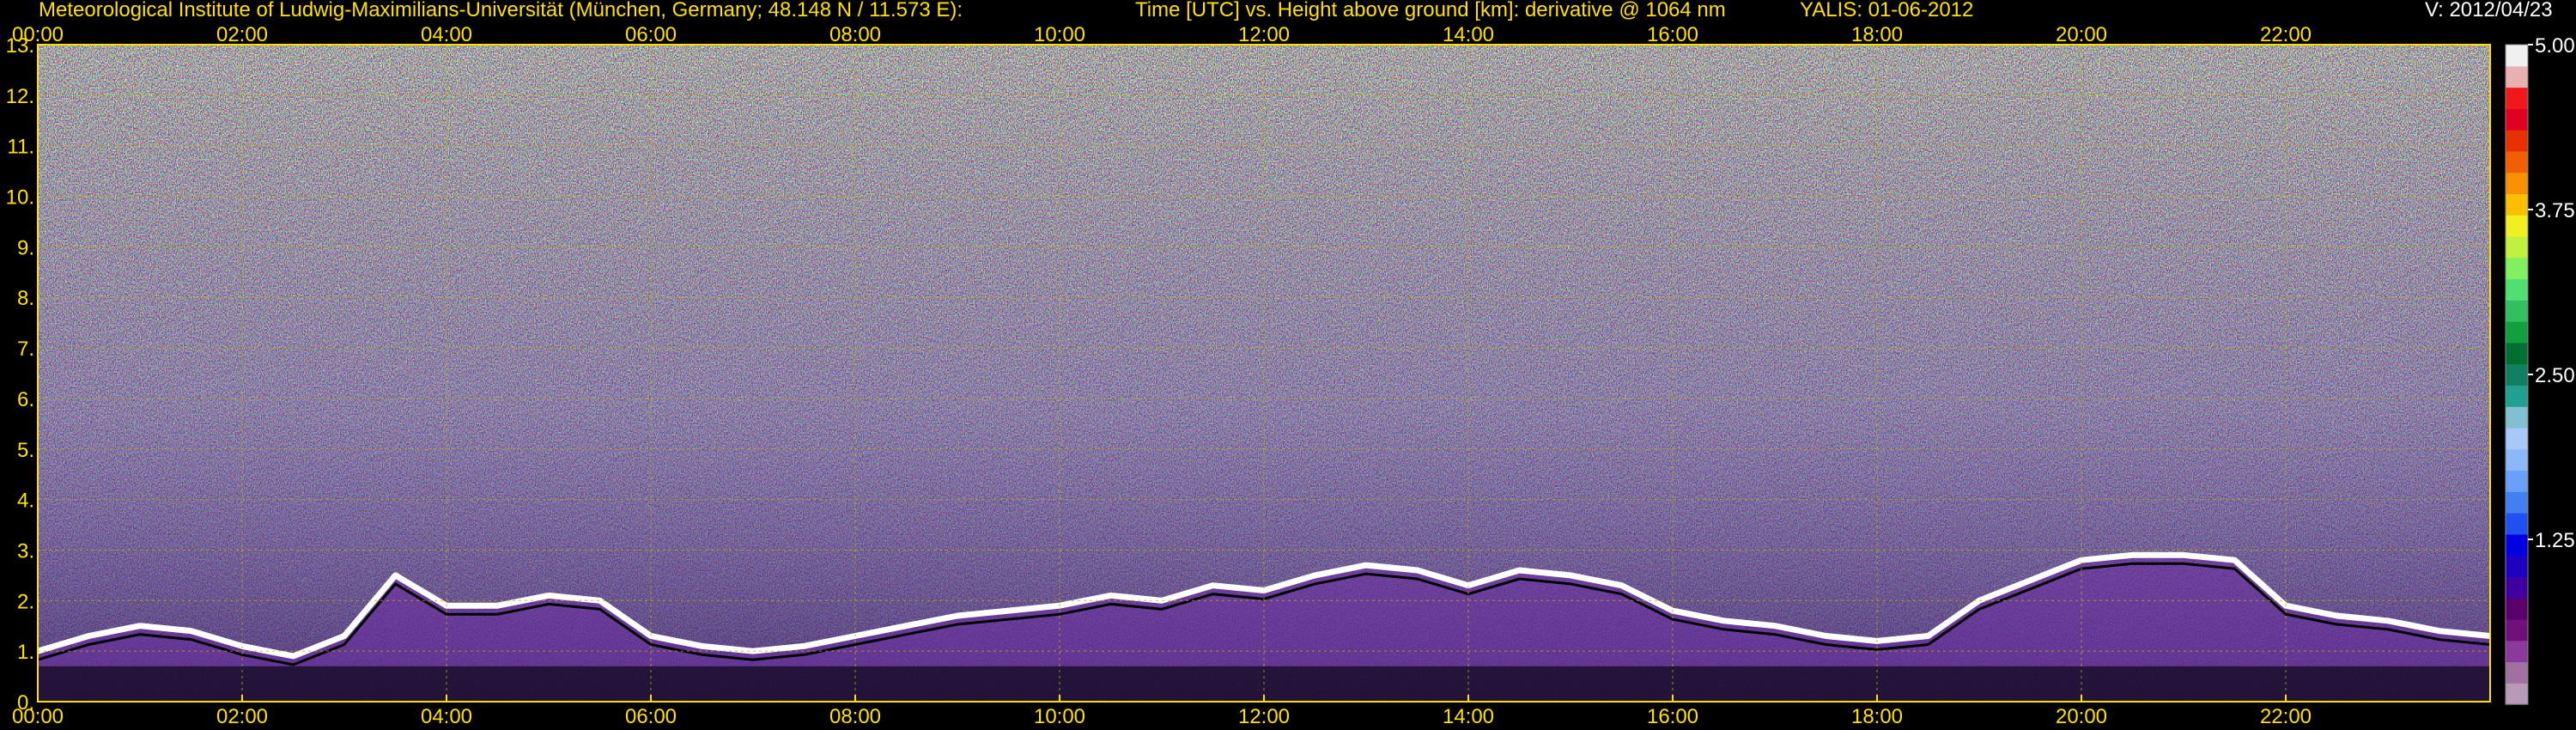 The height and width of the screenshot is (730, 2576). What do you see at coordinates (2555, 46) in the screenshot?
I see `colorbar-tick-label: 5.00` at bounding box center [2555, 46].